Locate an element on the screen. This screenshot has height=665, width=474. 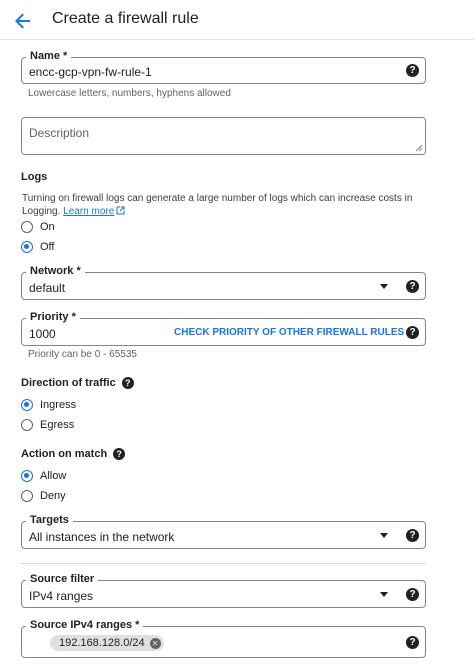
source-filter-value: IPv4 ranges is located at coordinates (61, 596).